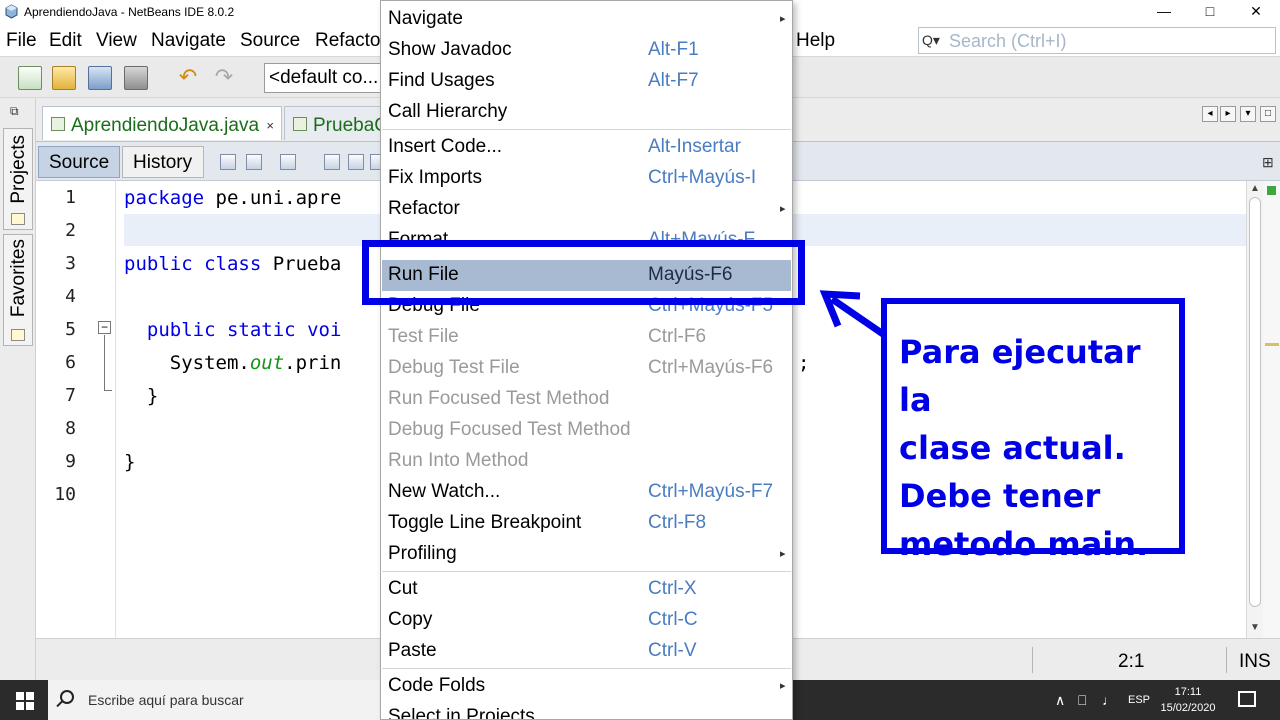 The width and height of the screenshot is (1280, 720). Describe the element at coordinates (1060, 700) in the screenshot. I see `tray-chevron-icon: ∧` at that location.